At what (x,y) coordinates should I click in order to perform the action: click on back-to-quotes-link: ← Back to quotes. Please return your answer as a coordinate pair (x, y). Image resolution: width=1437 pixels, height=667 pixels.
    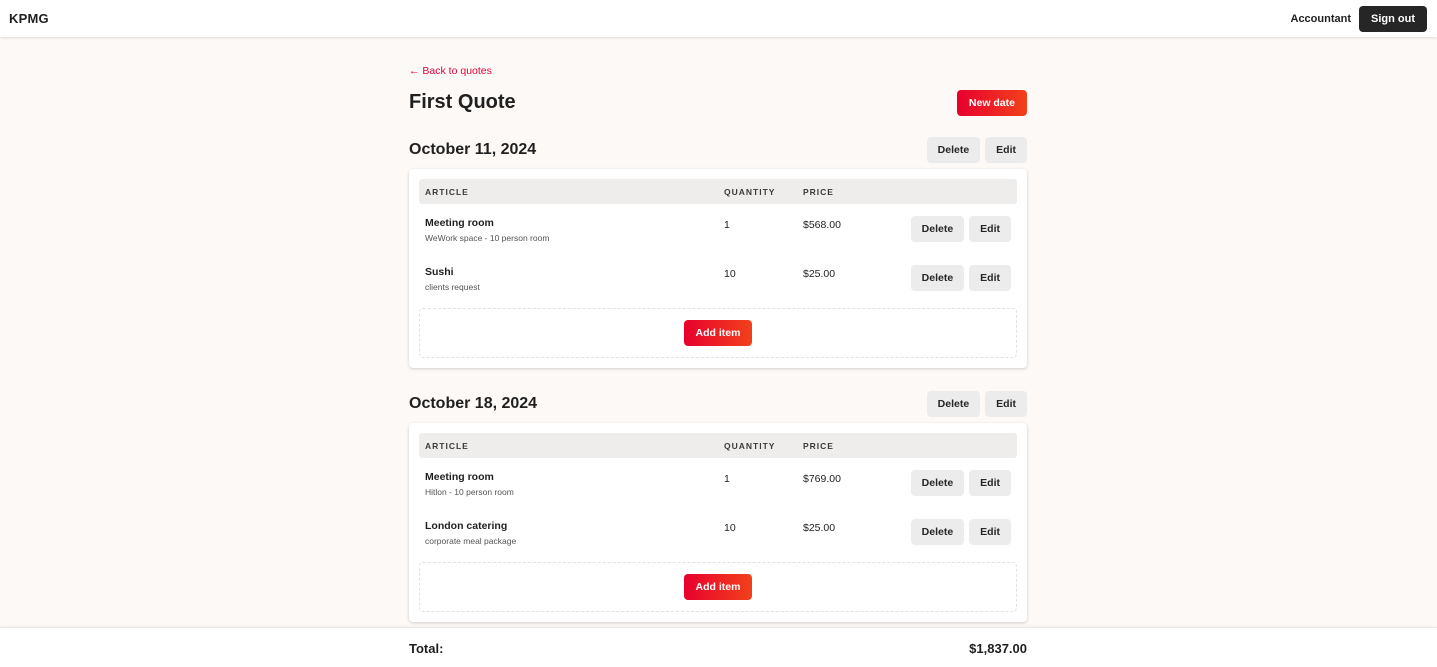
    Looking at the image, I should click on (450, 71).